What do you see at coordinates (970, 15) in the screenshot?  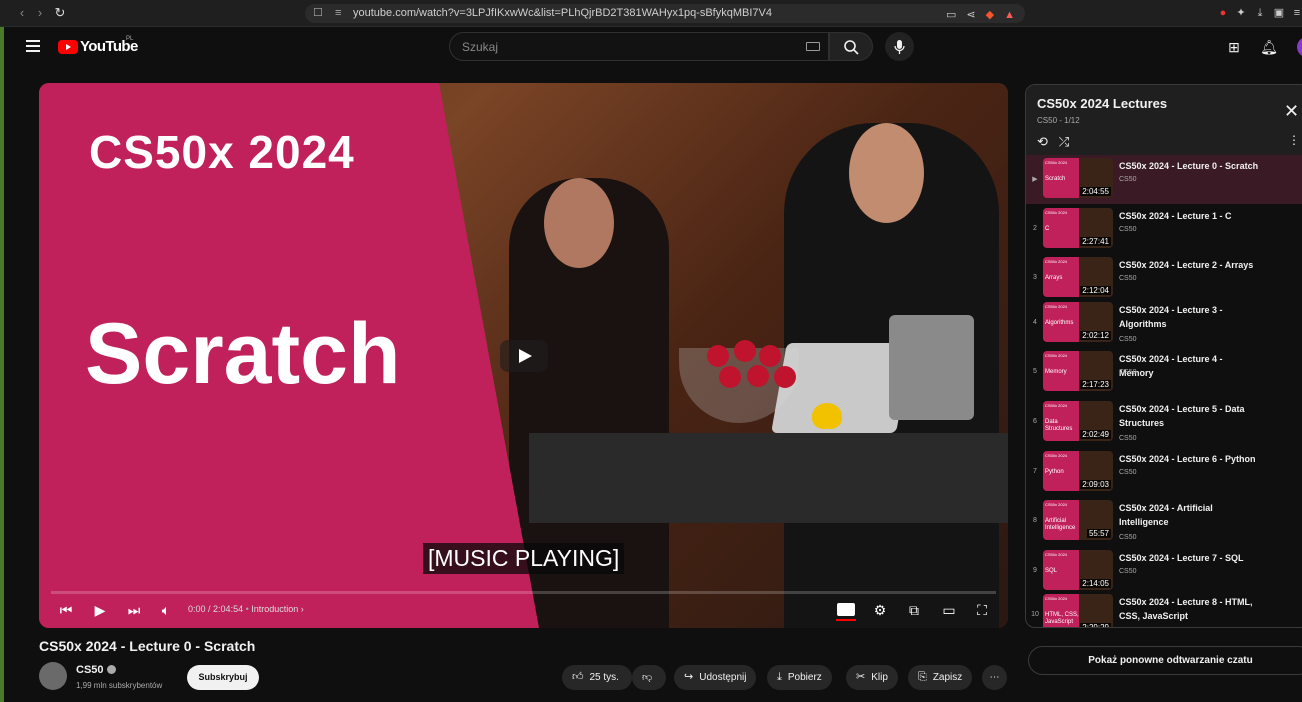 I see `share-icon: ⋖` at bounding box center [970, 15].